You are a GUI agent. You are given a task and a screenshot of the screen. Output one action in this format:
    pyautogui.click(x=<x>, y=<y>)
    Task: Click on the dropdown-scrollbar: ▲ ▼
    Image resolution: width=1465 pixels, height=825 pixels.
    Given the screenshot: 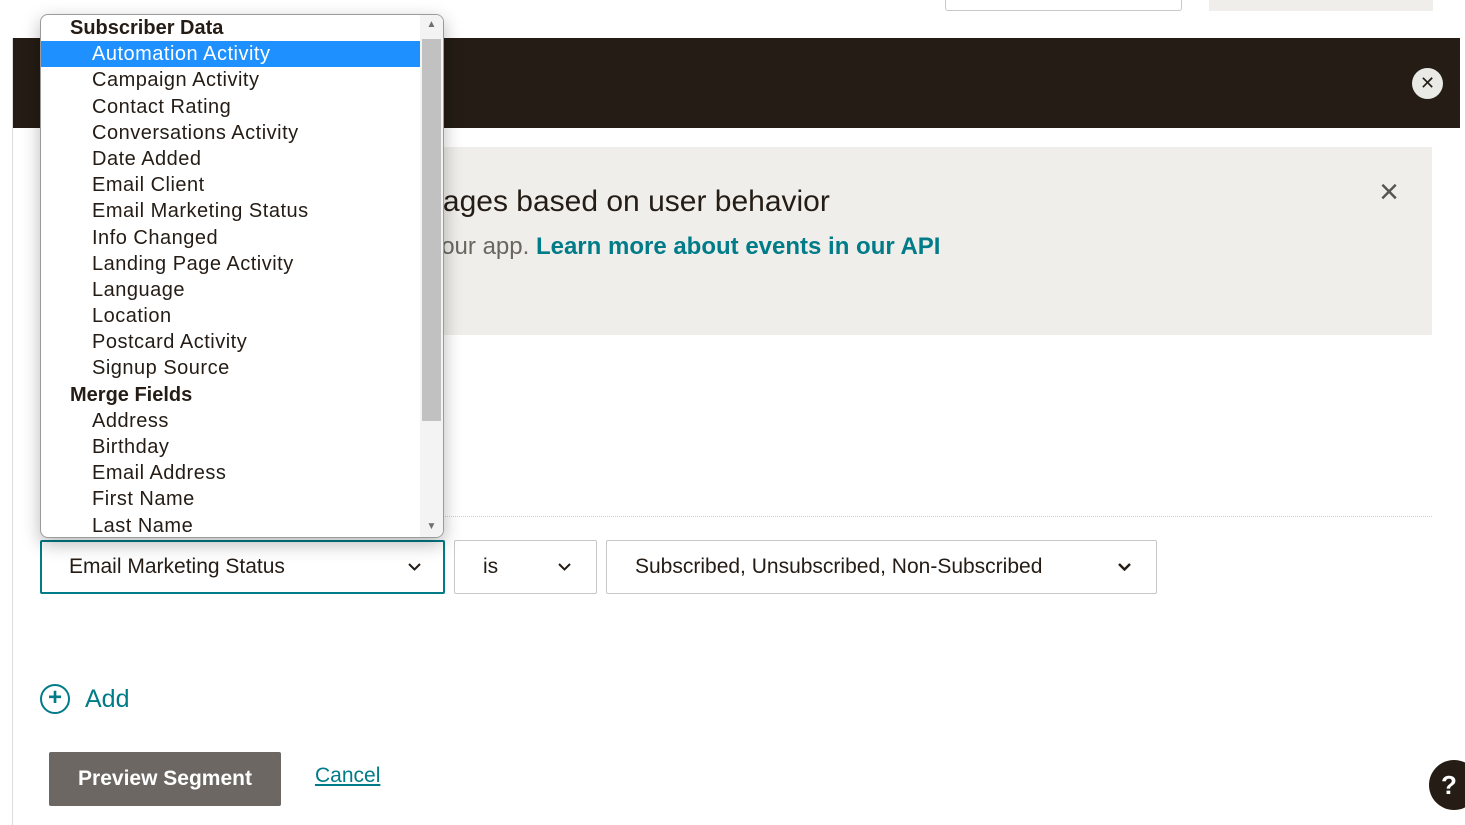 What is the action you would take?
    pyautogui.click(x=431, y=276)
    